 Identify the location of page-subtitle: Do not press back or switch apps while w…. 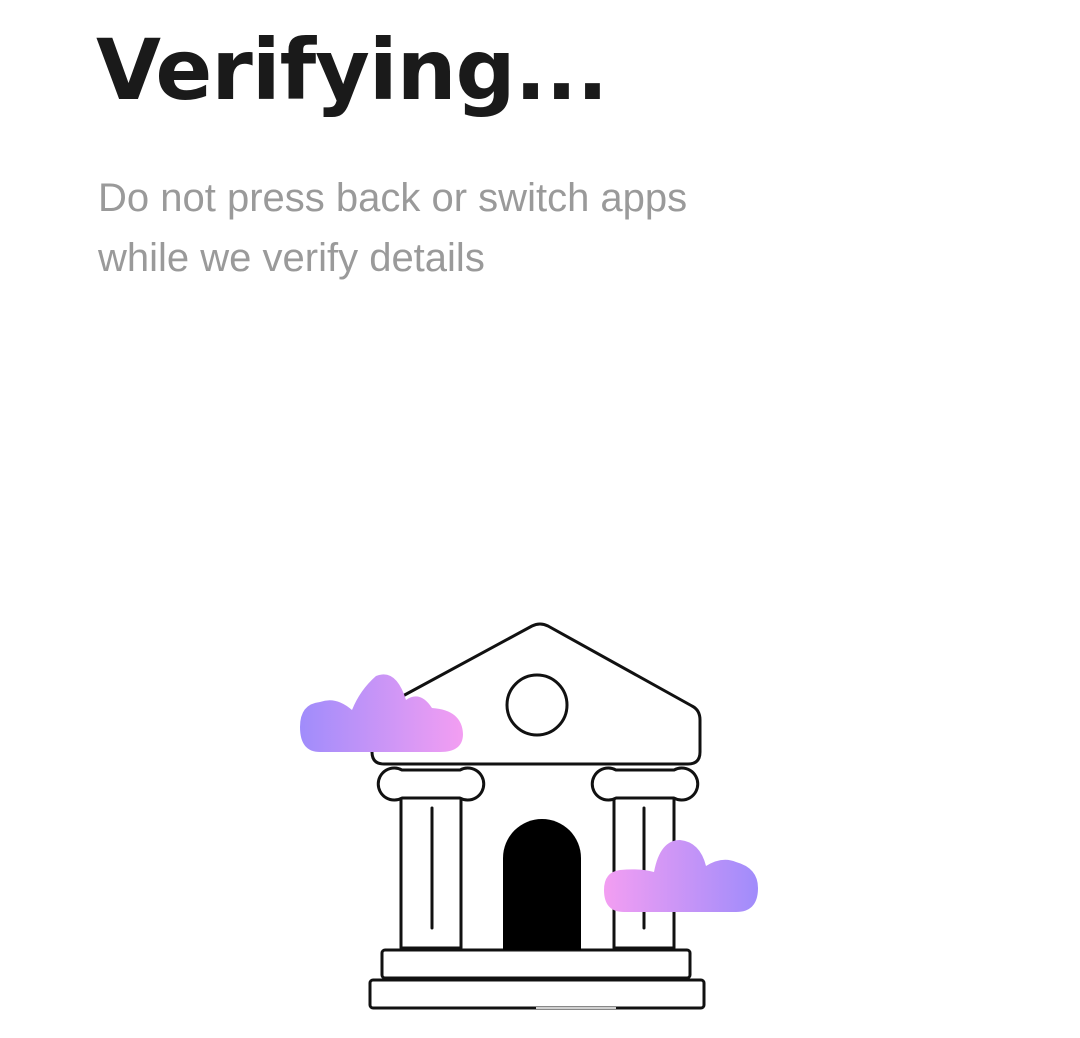
(478, 228).